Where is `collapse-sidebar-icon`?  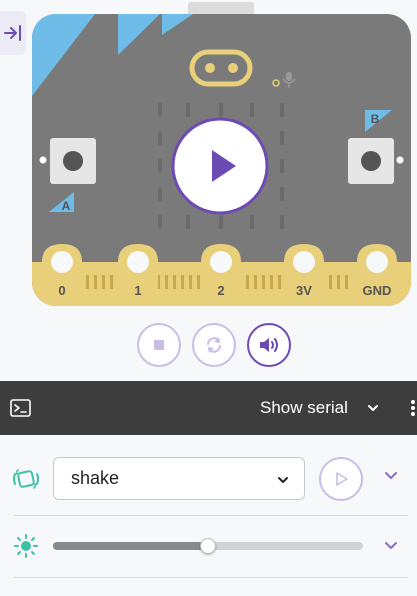
collapse-sidebar-icon is located at coordinates (12, 33).